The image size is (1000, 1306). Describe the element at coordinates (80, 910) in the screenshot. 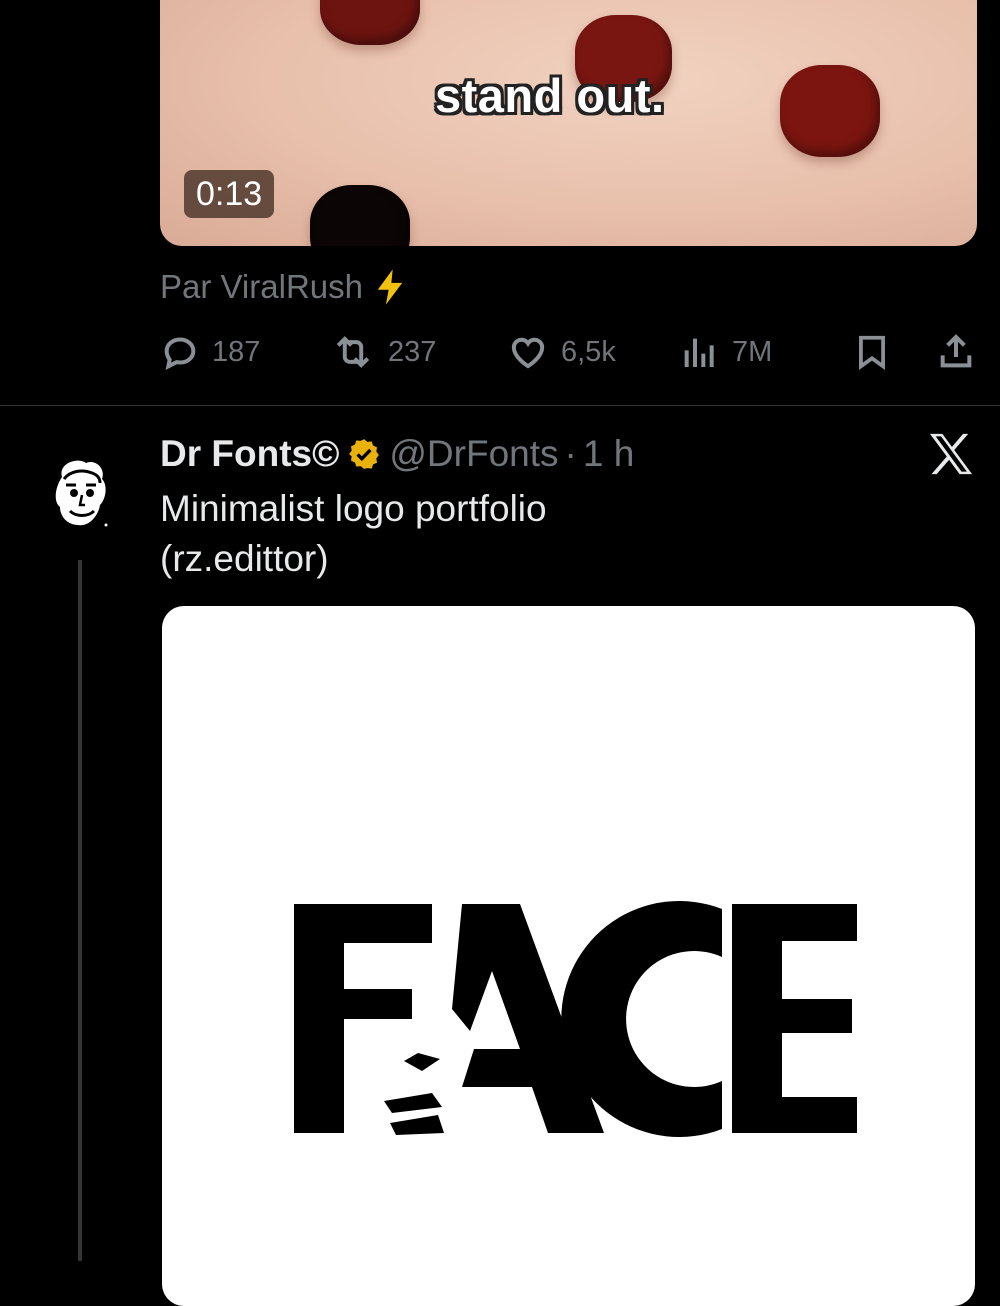

I see `thread-line` at that location.